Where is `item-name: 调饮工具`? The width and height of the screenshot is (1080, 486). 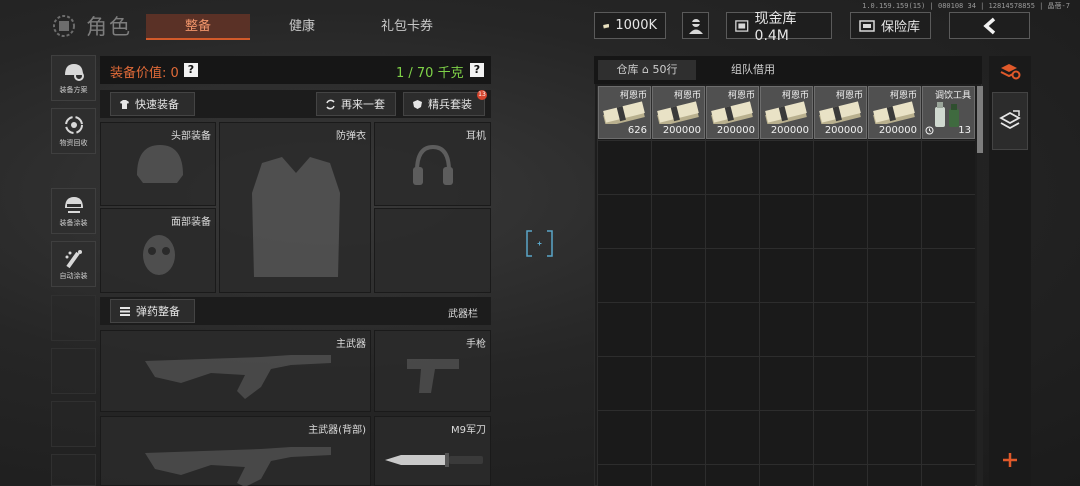 item-name: 调饮工具 is located at coordinates (952, 96).